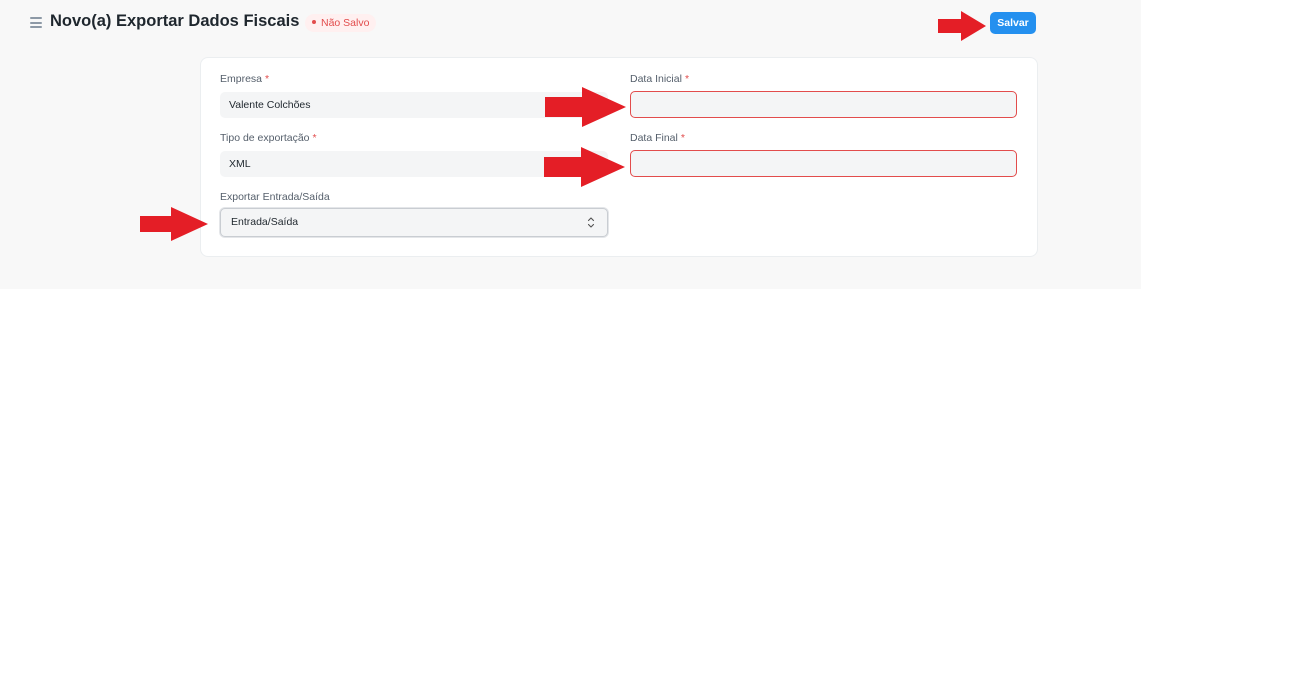 The image size is (1296, 676). Describe the element at coordinates (823, 104) in the screenshot. I see `data-inicial-input` at that location.